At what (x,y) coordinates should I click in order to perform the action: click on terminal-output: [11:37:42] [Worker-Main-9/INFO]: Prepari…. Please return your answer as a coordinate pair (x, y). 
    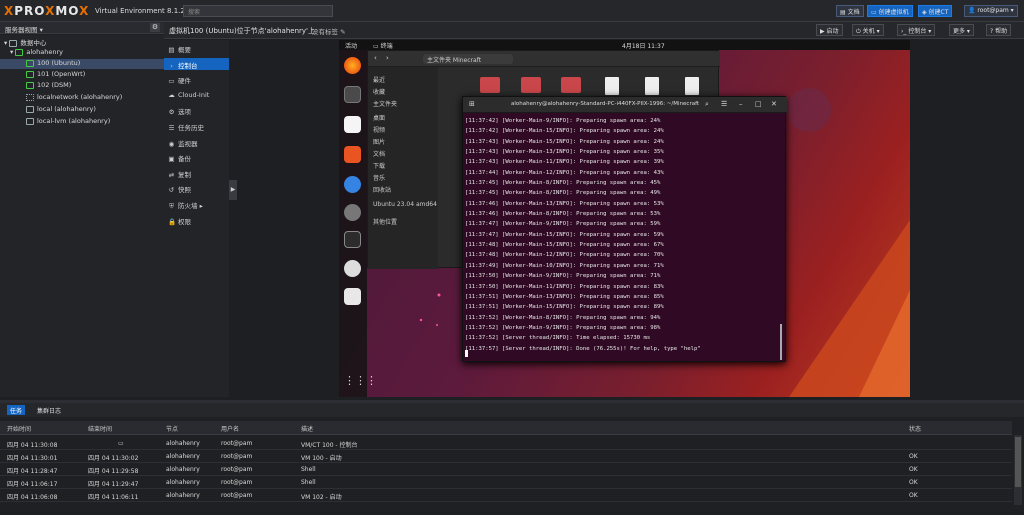
    Looking at the image, I should click on (621, 236).